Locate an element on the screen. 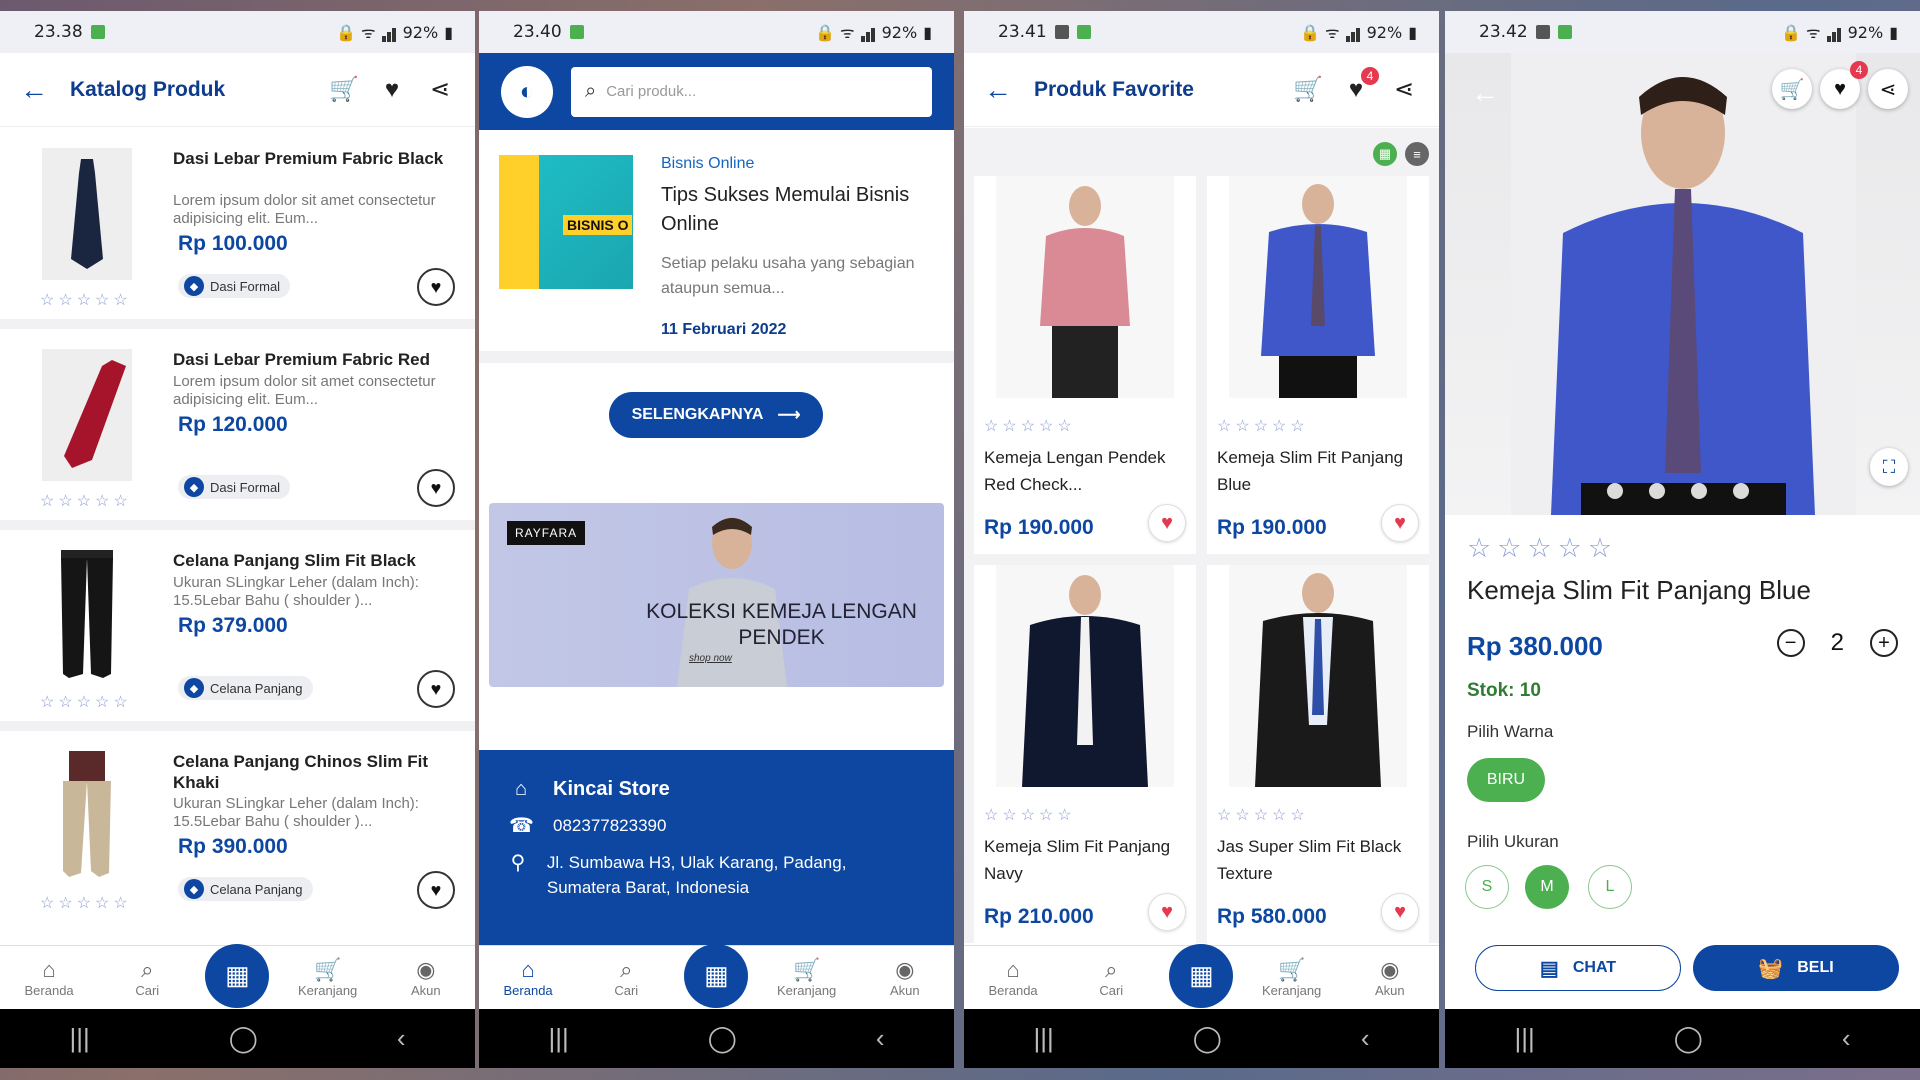 The image size is (1920, 1080). system-nav: ||| ◯ ‹ is located at coordinates (1201, 1038).